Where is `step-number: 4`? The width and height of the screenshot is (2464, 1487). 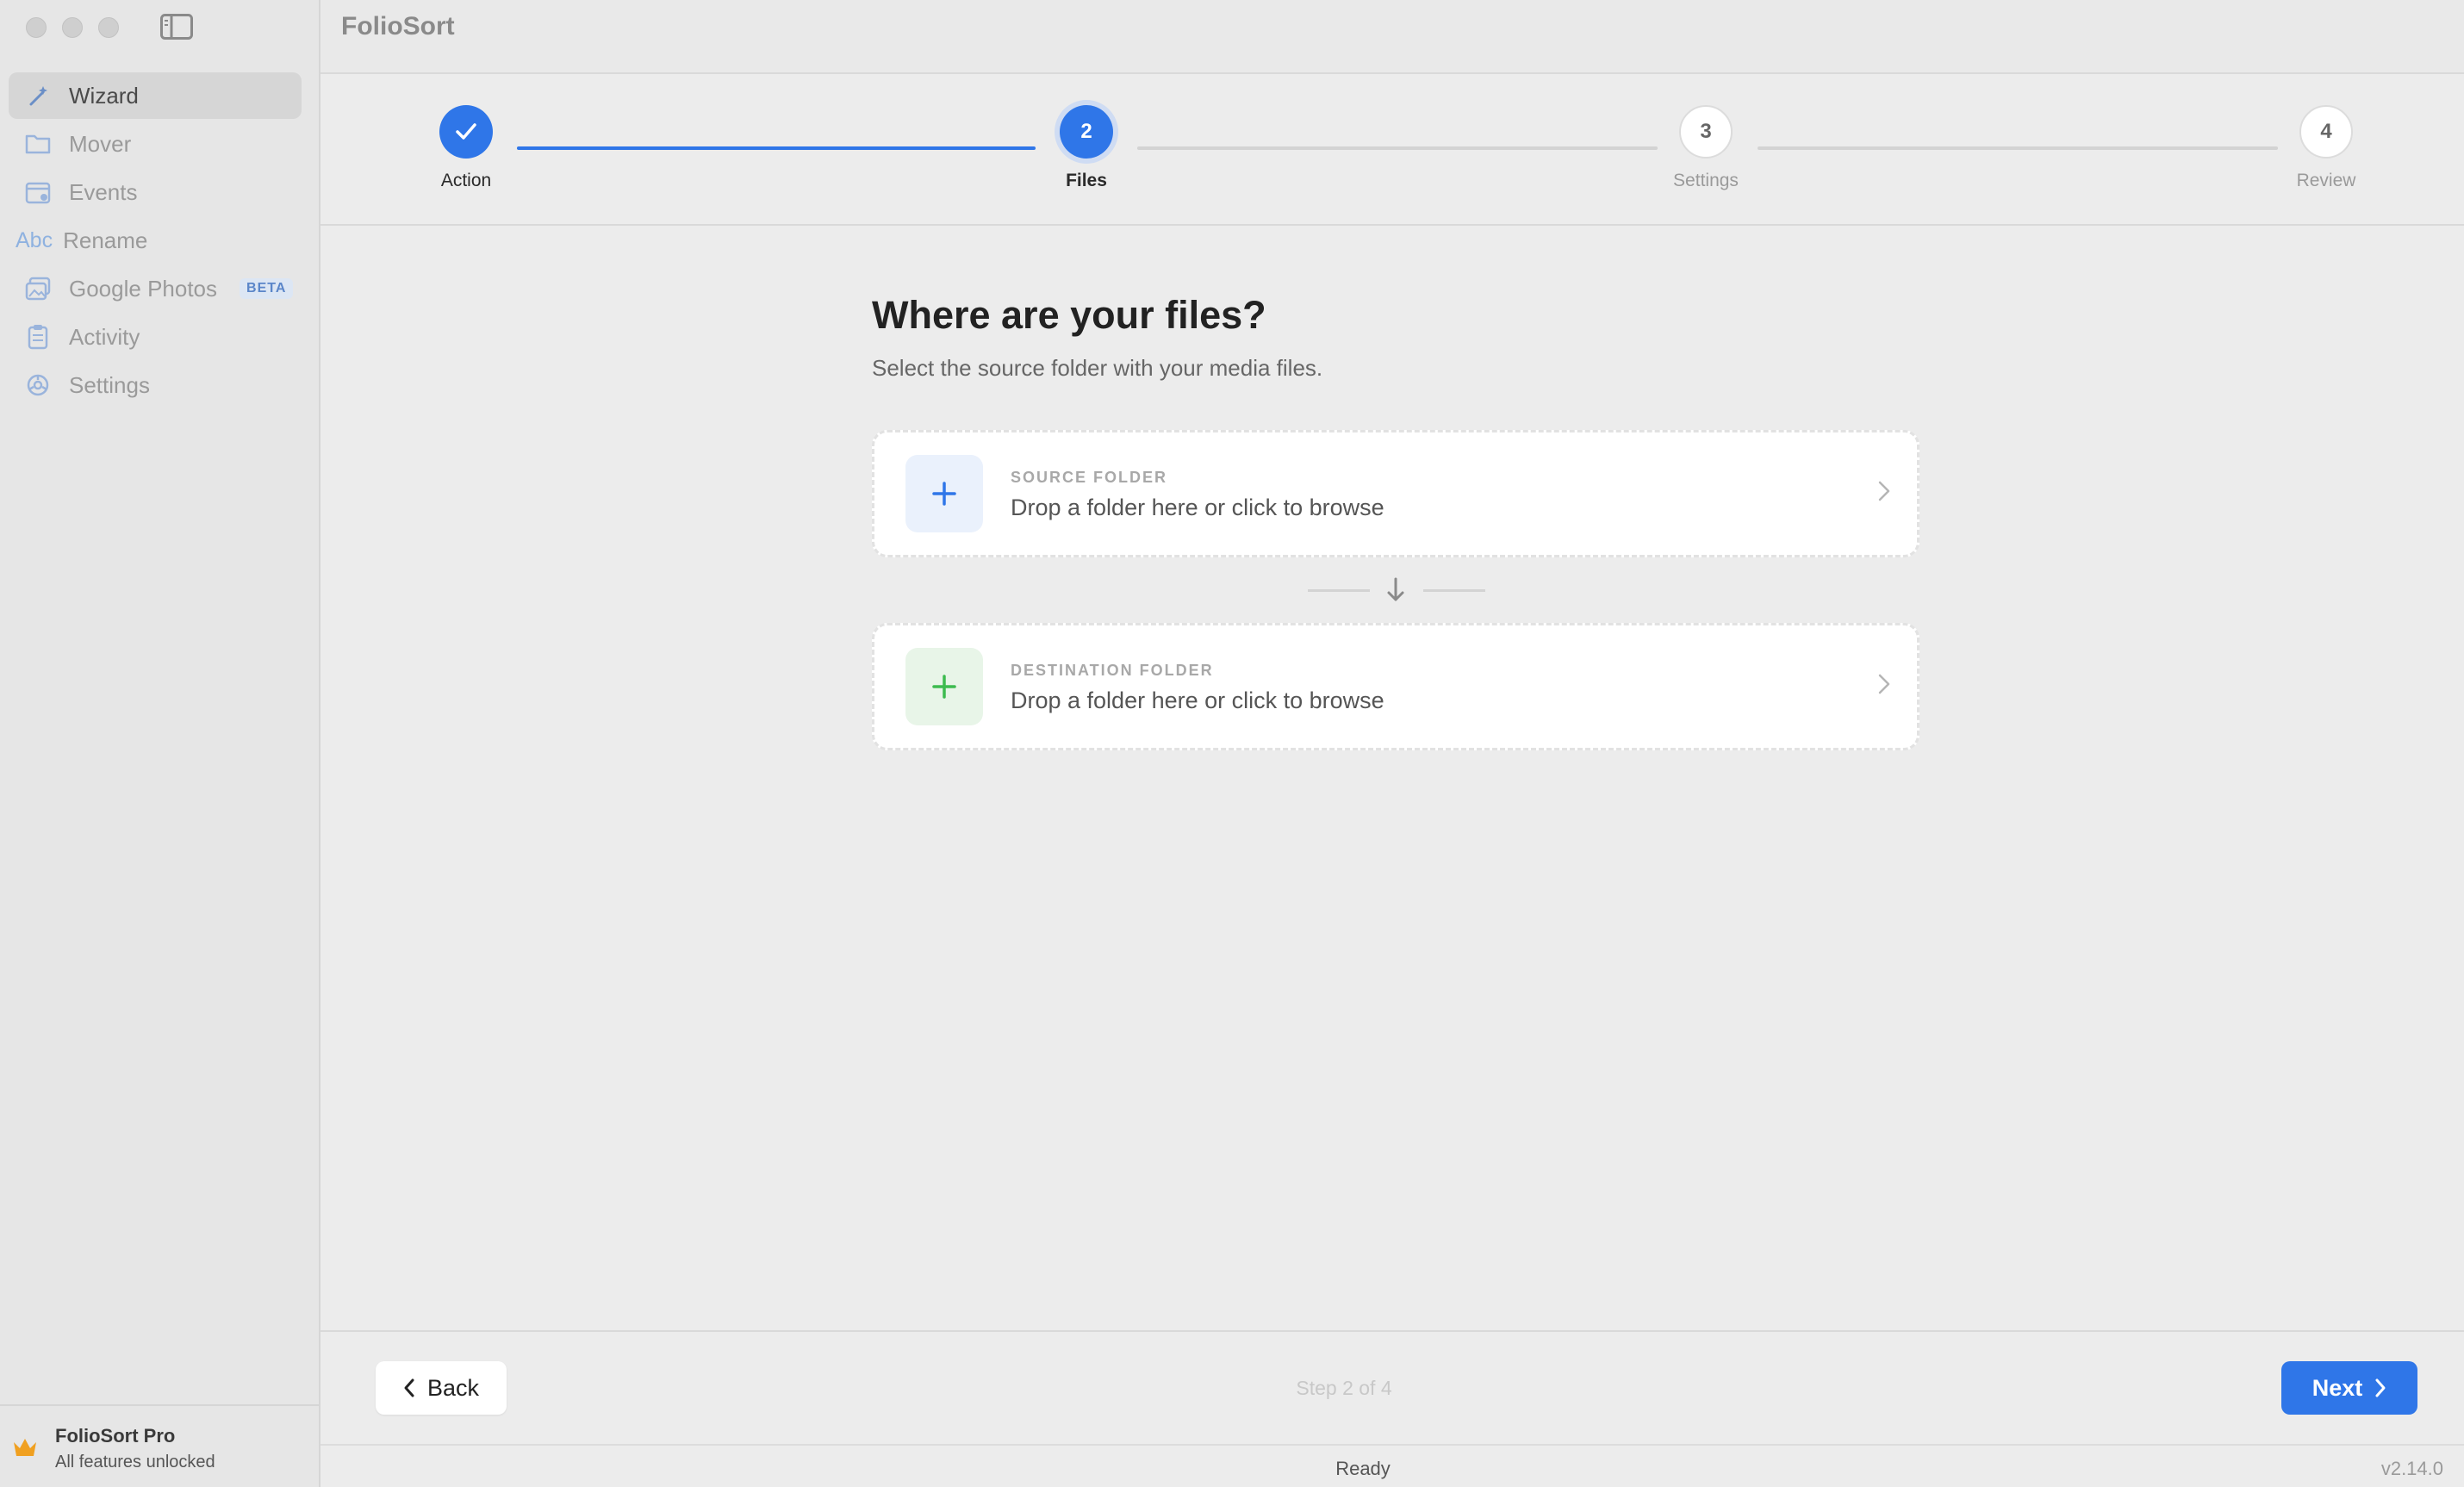
step-number: 4 is located at coordinates (2326, 132).